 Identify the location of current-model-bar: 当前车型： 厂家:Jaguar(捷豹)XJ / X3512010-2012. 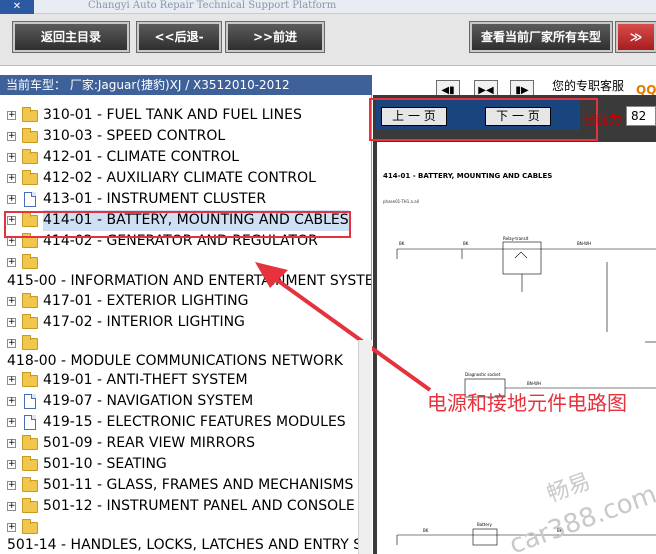
(186, 85).